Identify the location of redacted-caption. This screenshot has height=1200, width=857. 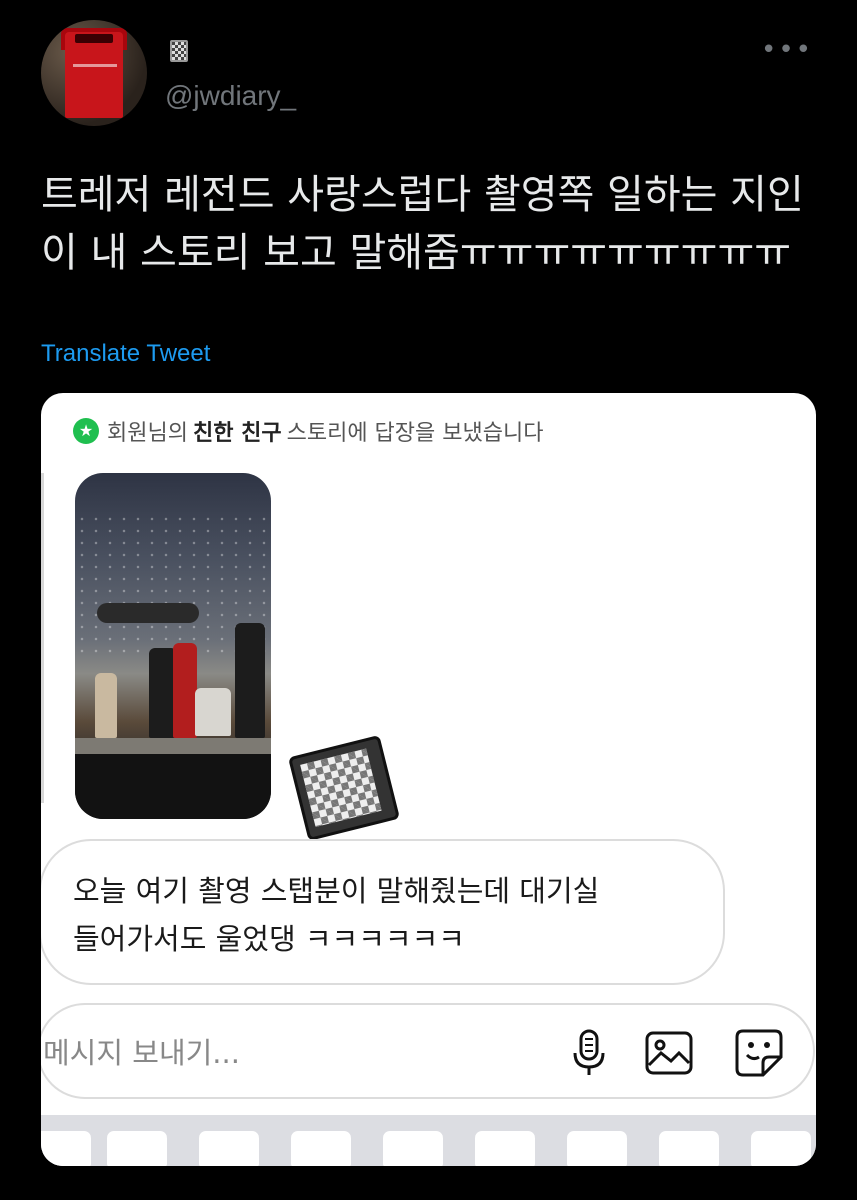
(148, 613).